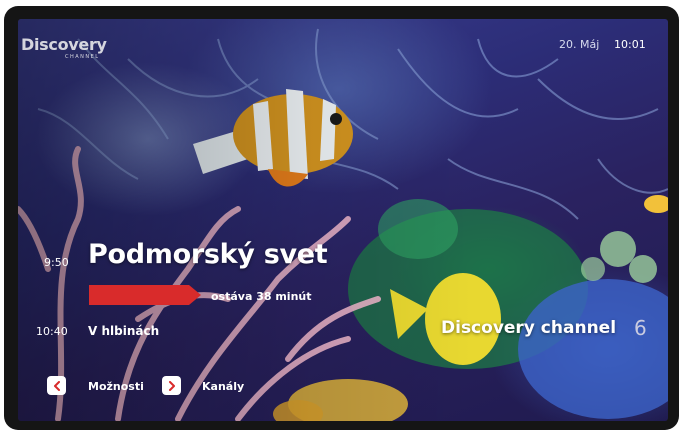  I want to click on program-progress-bar, so click(145, 295).